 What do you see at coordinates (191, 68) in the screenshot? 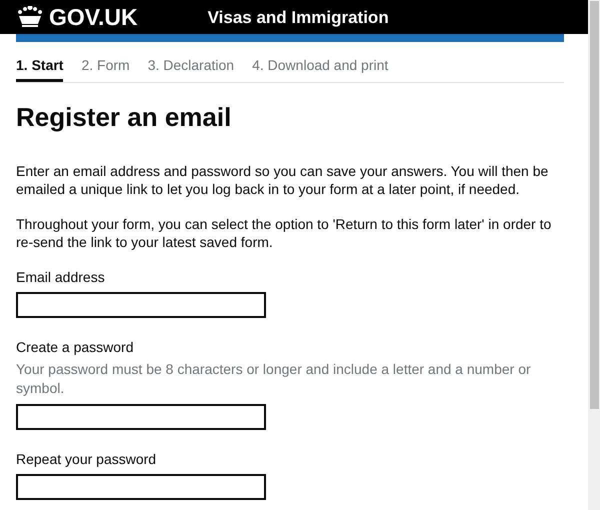
I see `step-tab: 3. Declaration` at bounding box center [191, 68].